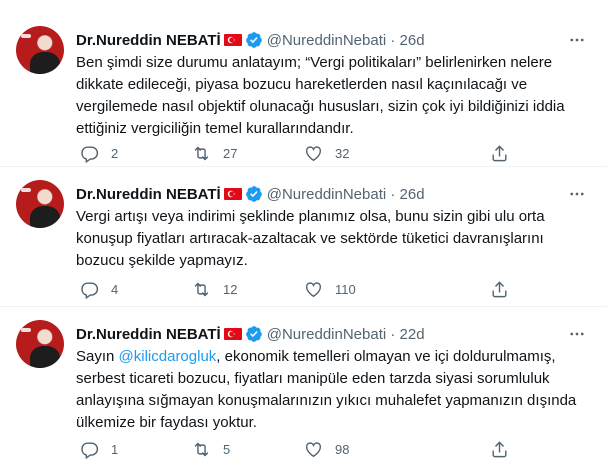  What do you see at coordinates (97, 356) in the screenshot?
I see `tweet-text-prefix: Sayın` at bounding box center [97, 356].